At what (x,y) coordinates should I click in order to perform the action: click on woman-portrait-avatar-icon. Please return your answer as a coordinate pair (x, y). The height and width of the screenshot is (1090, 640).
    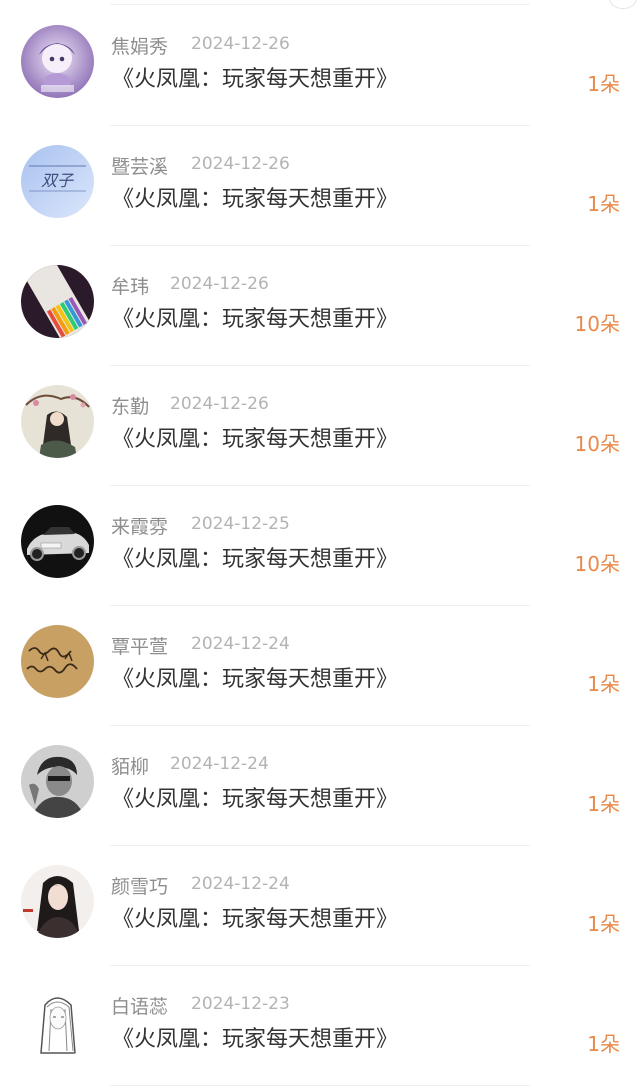
    Looking at the image, I should click on (57, 901).